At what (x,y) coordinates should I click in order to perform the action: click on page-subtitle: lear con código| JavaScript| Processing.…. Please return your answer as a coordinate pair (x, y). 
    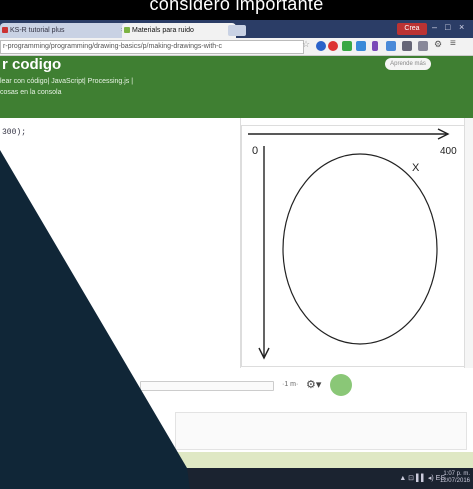
    Looking at the image, I should click on (67, 81).